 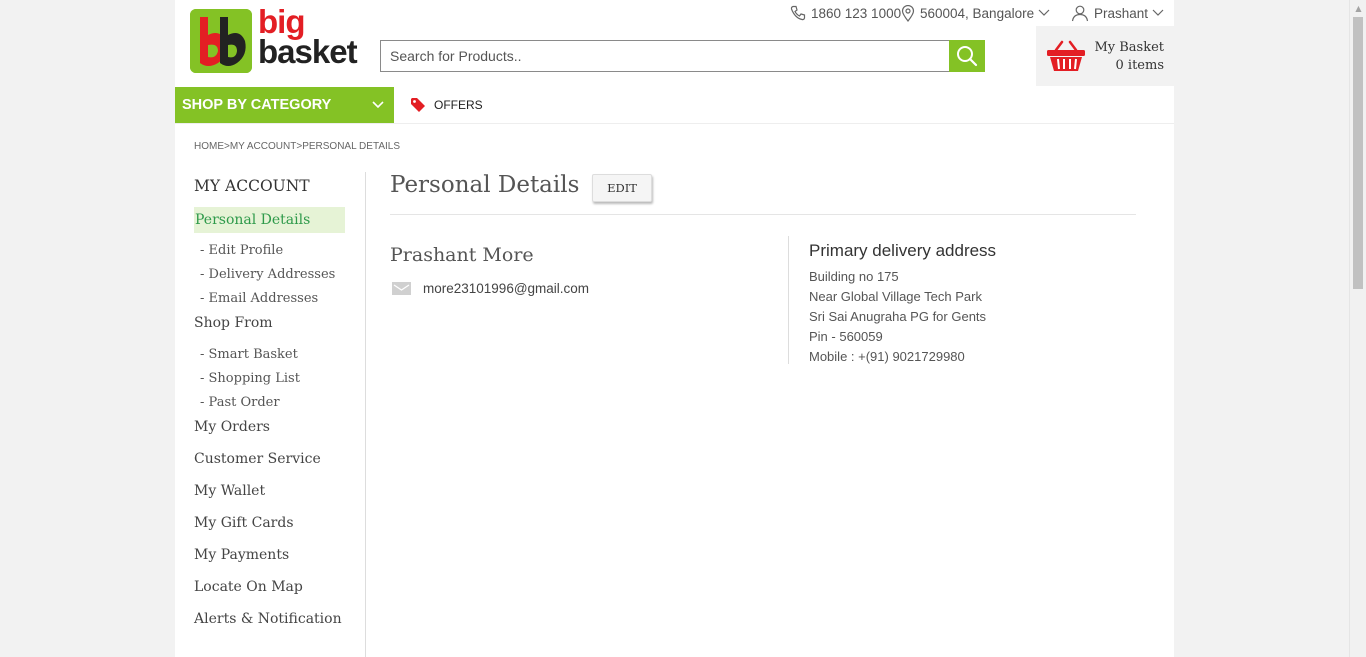 I want to click on phone-number: 1860 123 1000, so click(x=856, y=13).